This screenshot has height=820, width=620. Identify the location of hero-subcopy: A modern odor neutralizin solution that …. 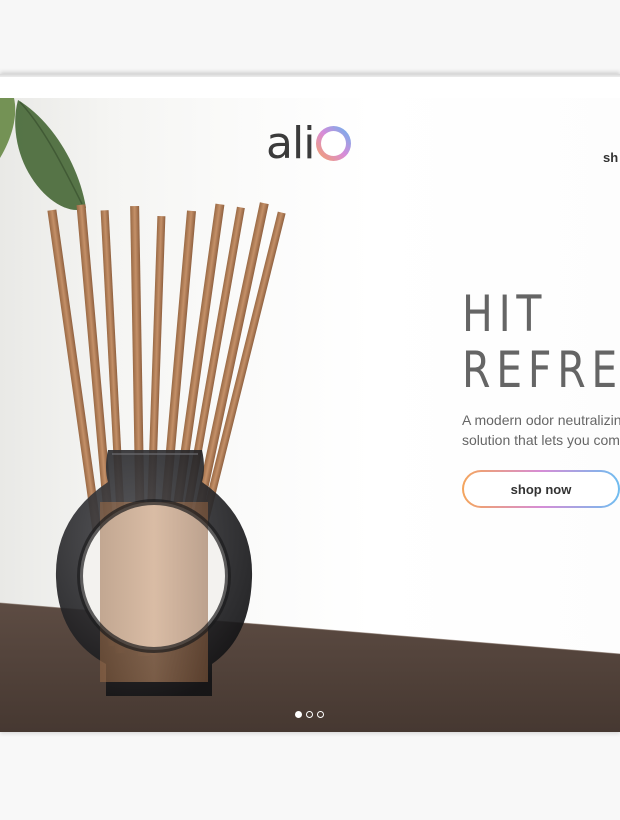
(541, 430).